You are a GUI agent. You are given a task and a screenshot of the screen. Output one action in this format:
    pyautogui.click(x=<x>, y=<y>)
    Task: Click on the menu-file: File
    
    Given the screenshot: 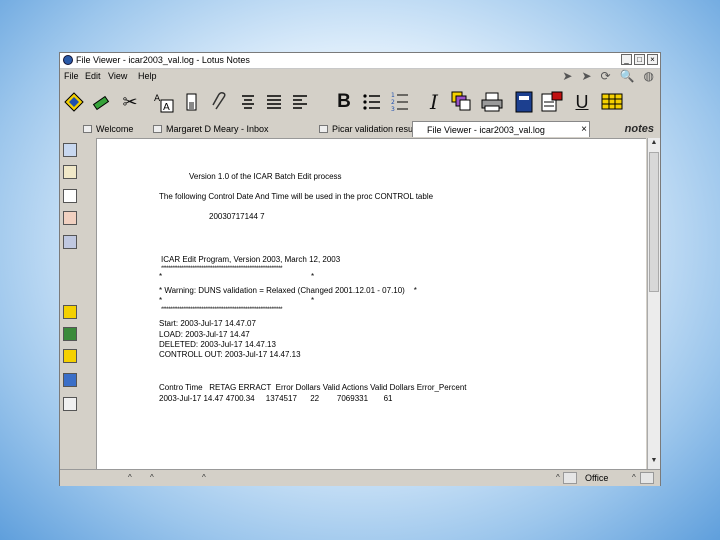 What is the action you would take?
    pyautogui.click(x=71, y=76)
    